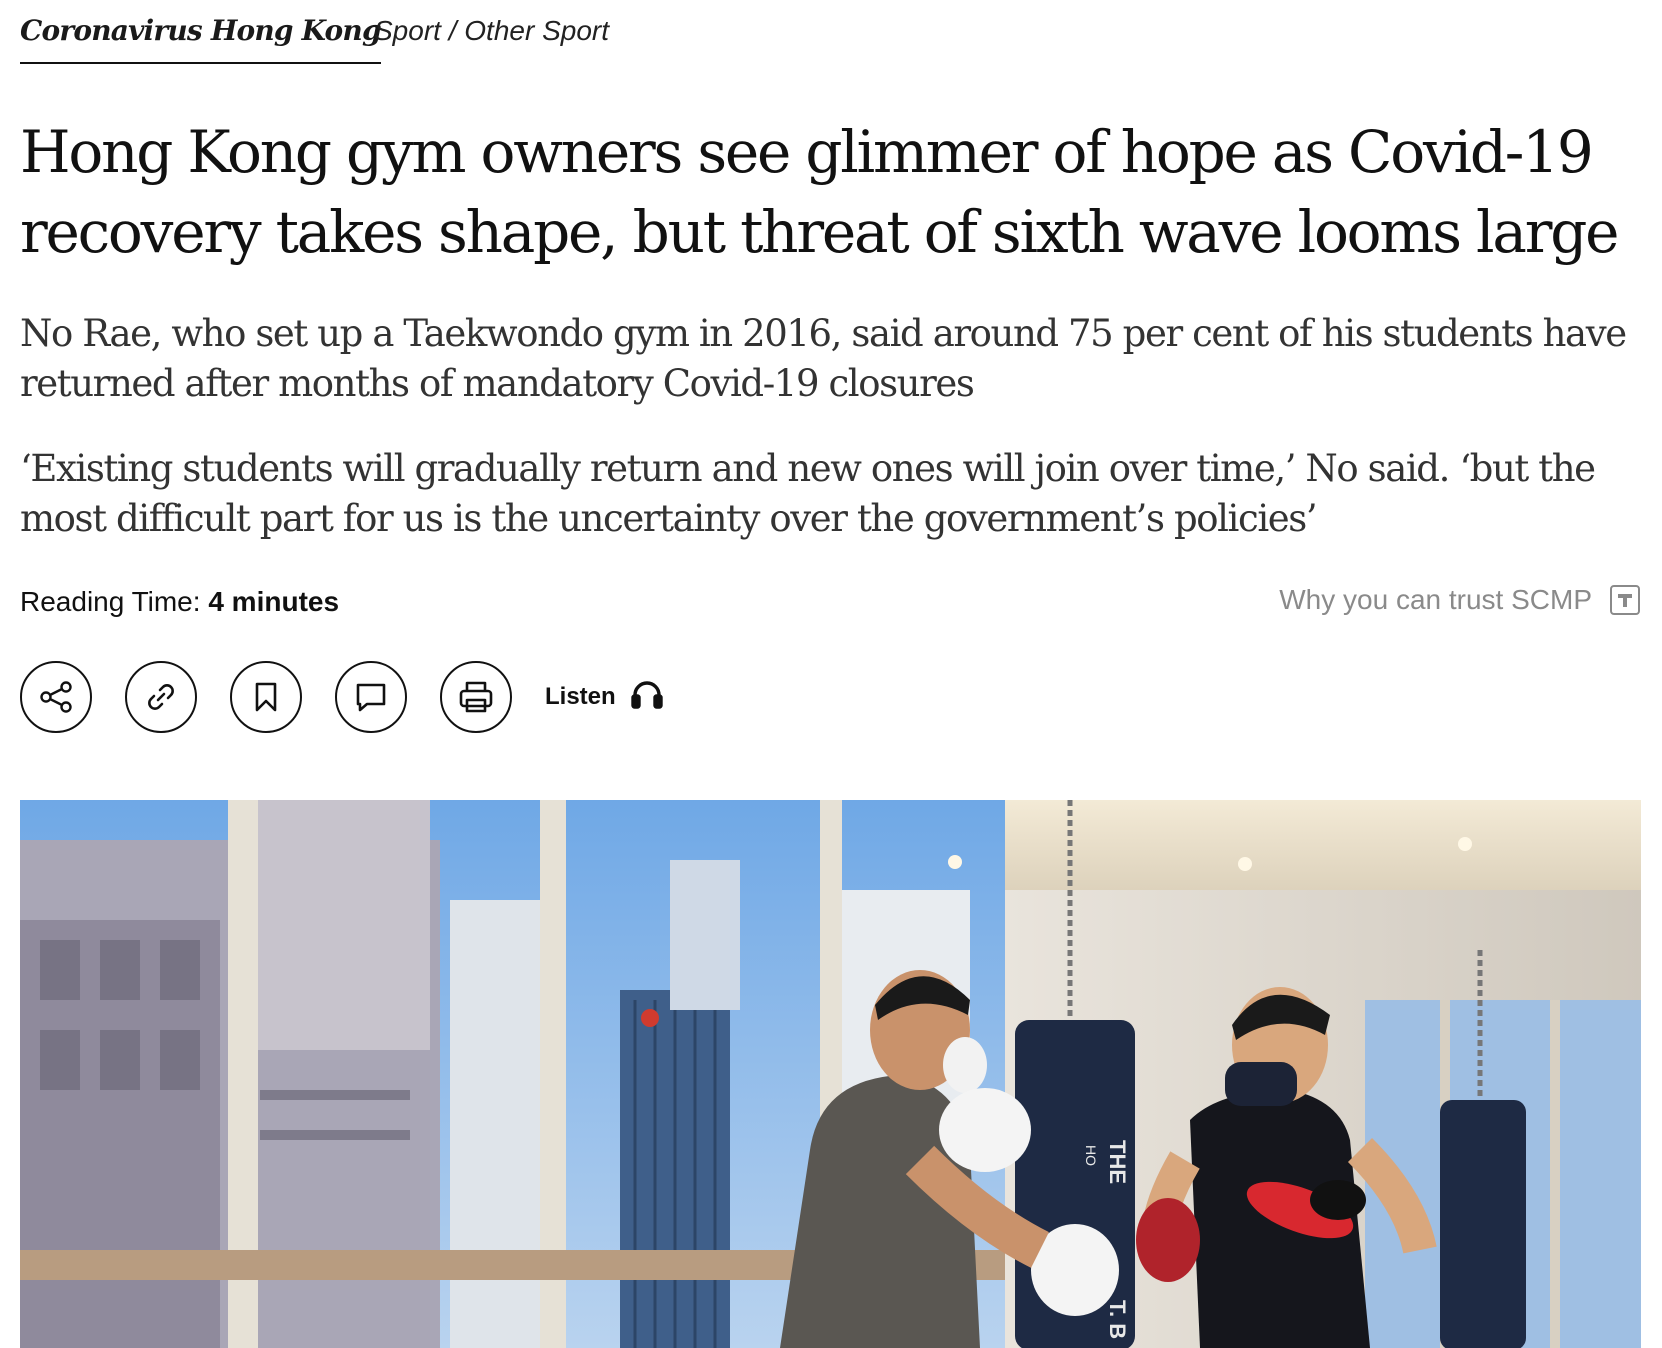 The image size is (1662, 1348). I want to click on share-button, so click(56, 697).